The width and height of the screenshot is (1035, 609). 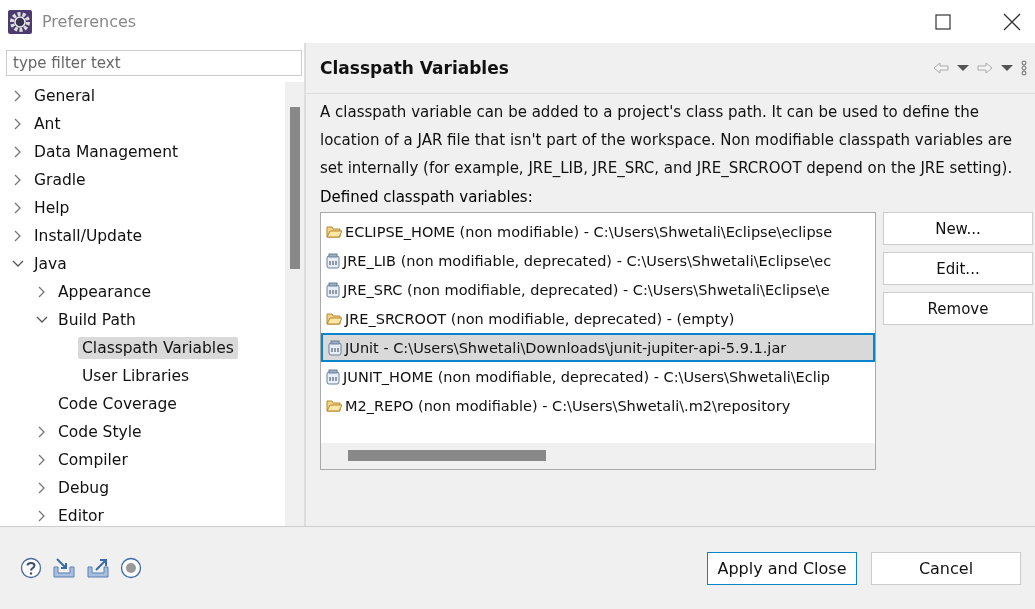 I want to click on close-icon, so click(x=1012, y=21).